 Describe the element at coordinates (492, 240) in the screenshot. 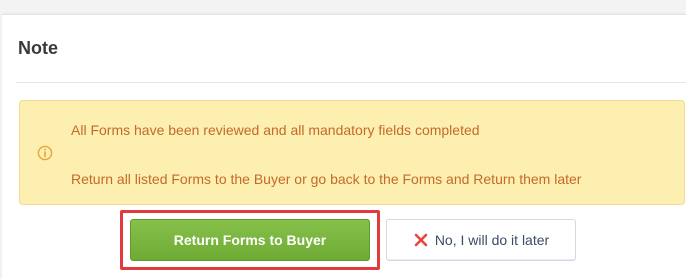

I see `do-it-later-button-label: No, I will do it later` at that location.